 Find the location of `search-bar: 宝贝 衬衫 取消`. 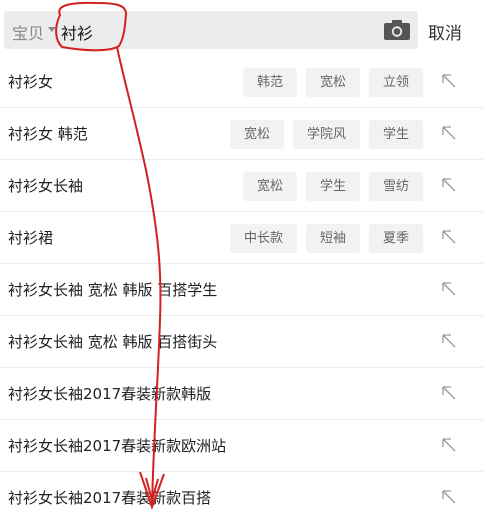

search-bar: 宝贝 衬衫 取消 is located at coordinates (241, 29).